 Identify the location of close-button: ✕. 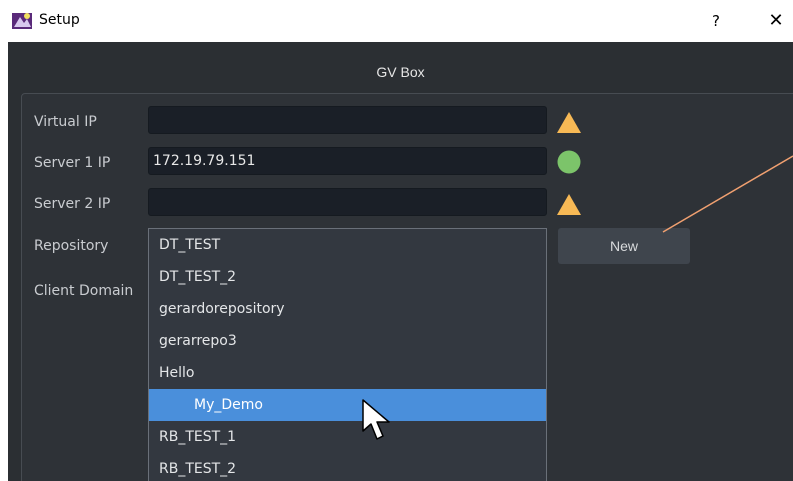
(776, 21).